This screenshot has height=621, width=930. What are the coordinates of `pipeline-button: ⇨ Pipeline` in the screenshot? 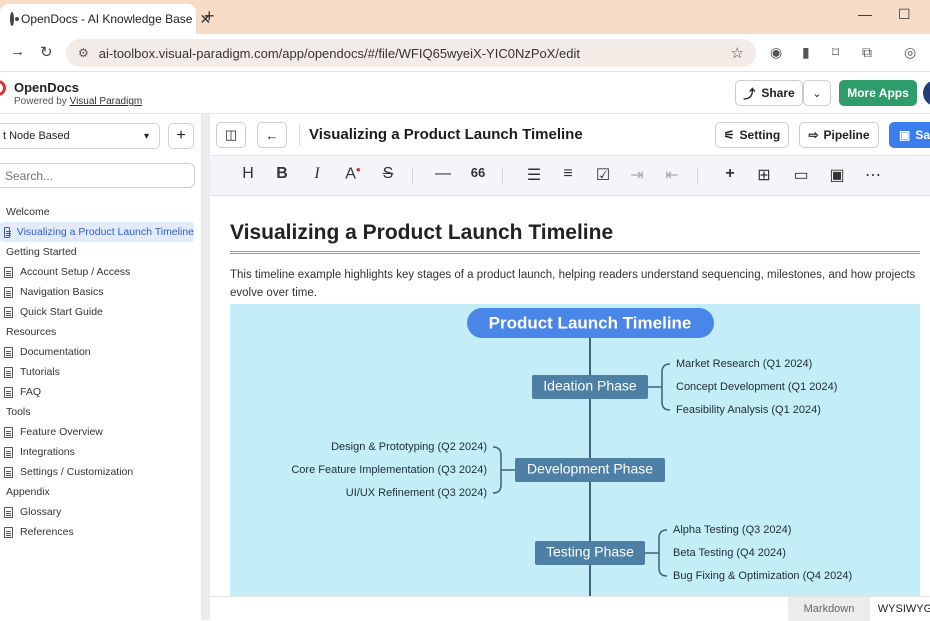 It's located at (839, 135).